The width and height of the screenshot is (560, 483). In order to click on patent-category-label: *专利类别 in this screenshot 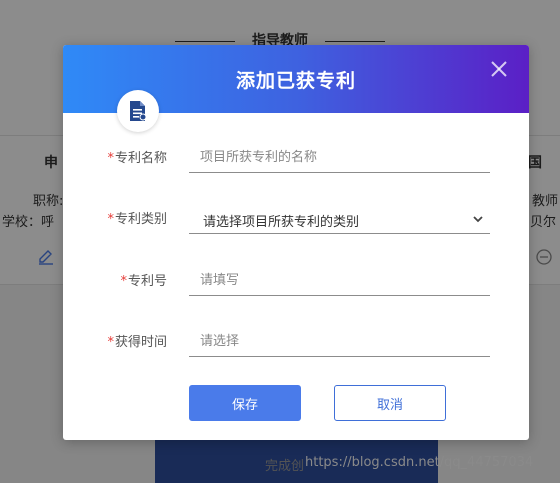, I will do `click(137, 217)`.